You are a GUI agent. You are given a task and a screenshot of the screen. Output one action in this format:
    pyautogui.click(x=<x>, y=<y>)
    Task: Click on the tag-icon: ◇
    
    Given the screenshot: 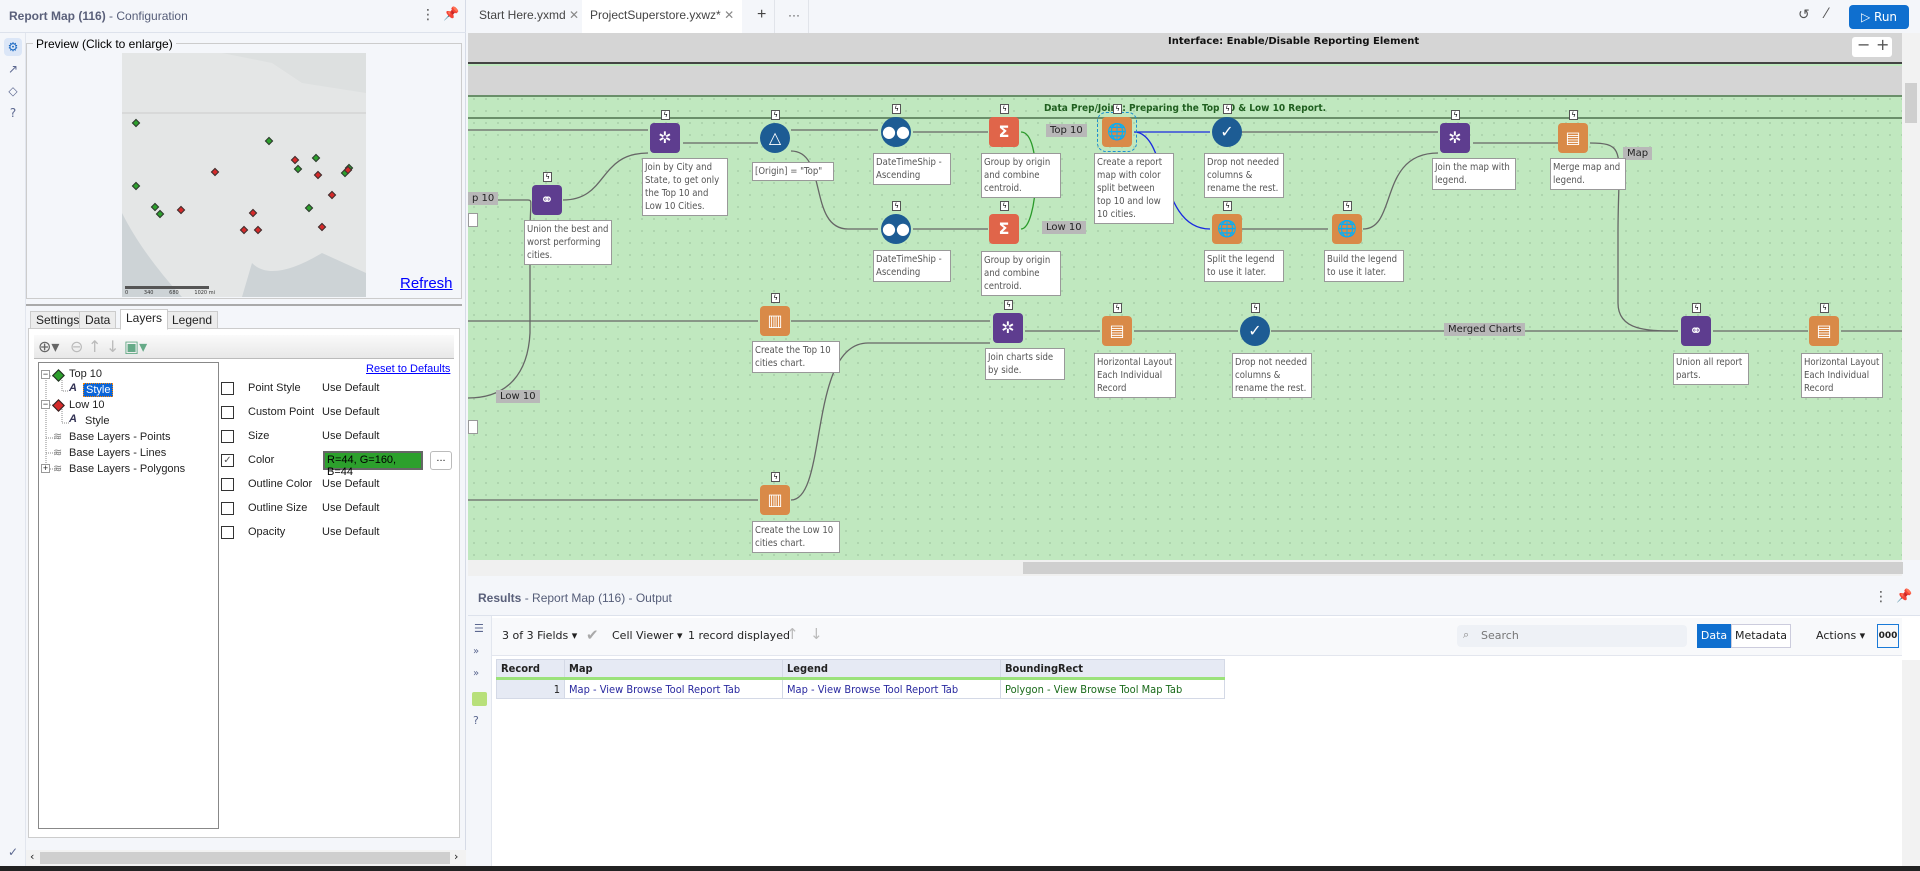 What is the action you would take?
    pyautogui.click(x=13, y=91)
    